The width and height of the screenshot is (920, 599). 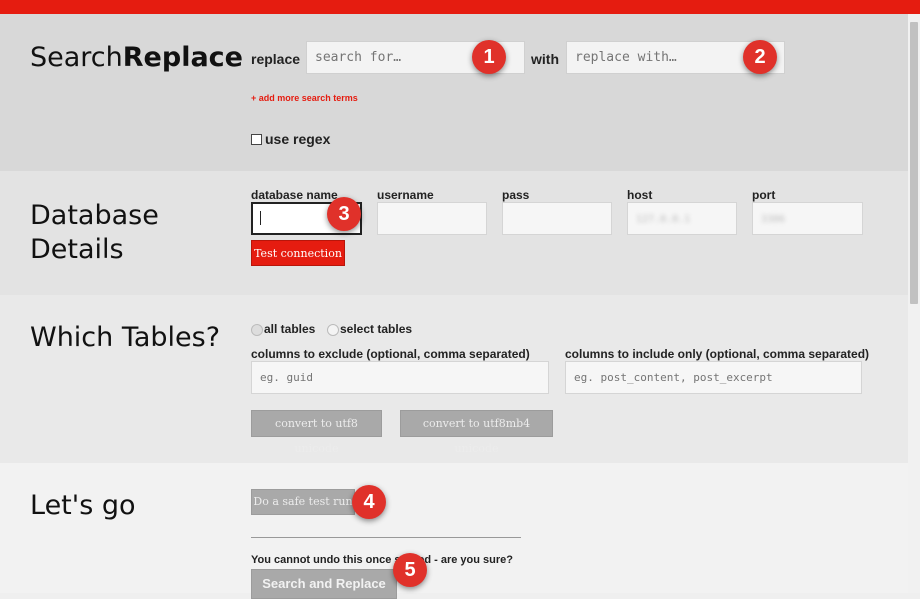 What do you see at coordinates (182, 57) in the screenshot?
I see `app-title-bold: Replace` at bounding box center [182, 57].